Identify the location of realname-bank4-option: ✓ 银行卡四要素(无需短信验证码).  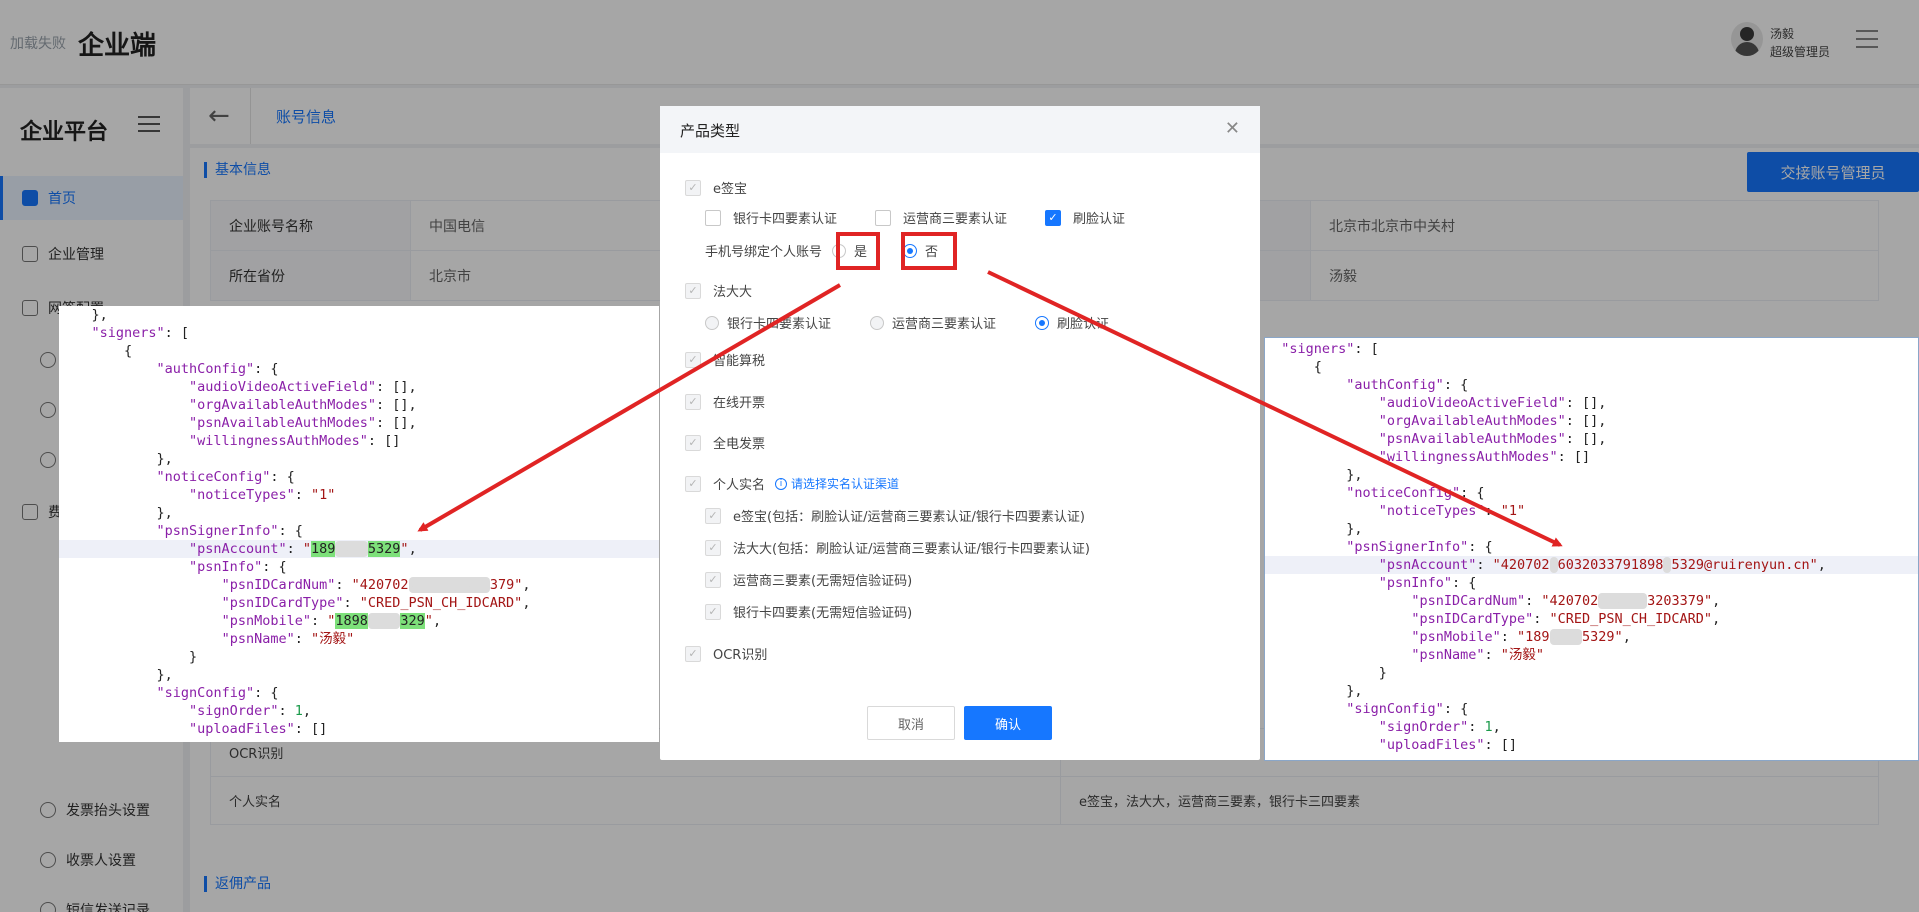
(808, 611).